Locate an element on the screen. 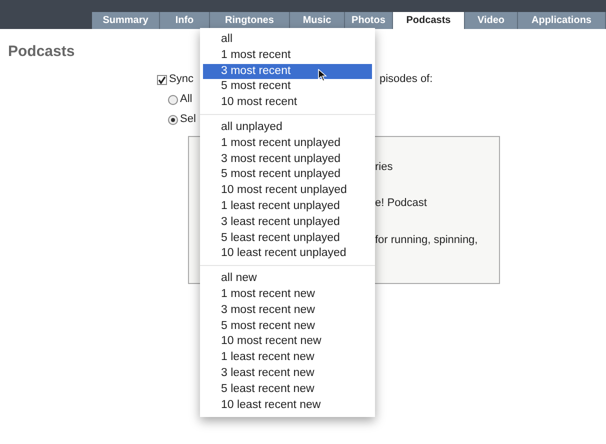 The height and width of the screenshot is (444, 606). checkbox is located at coordinates (162, 79).